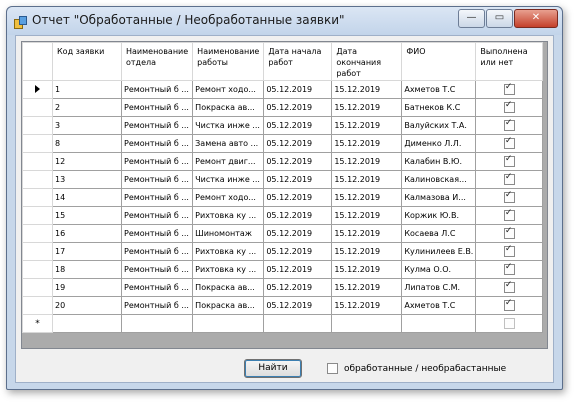 This screenshot has height=404, width=576. Describe the element at coordinates (87, 287) in the screenshot. I see `table-cell: 19` at that location.